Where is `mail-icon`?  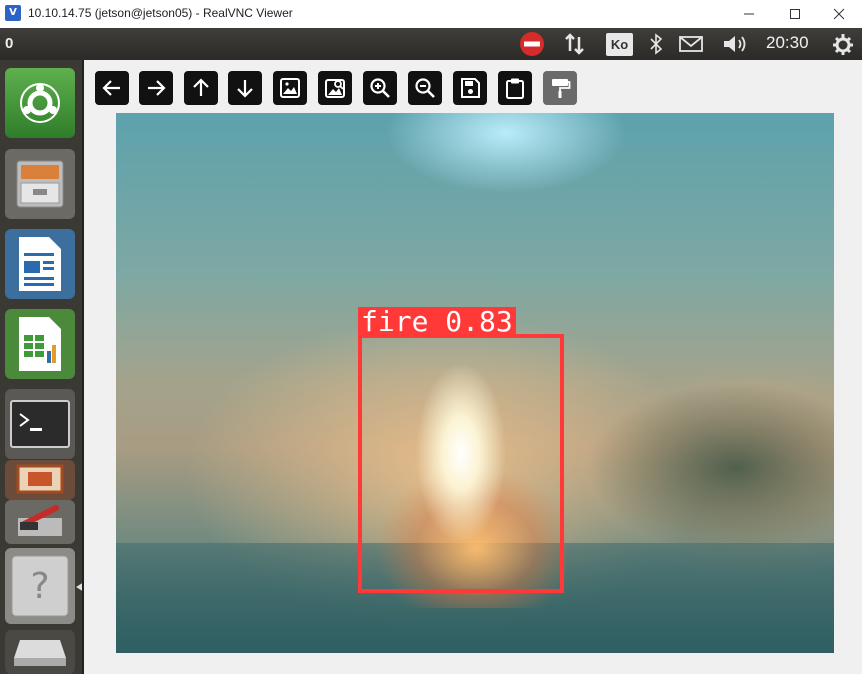 mail-icon is located at coordinates (691, 44).